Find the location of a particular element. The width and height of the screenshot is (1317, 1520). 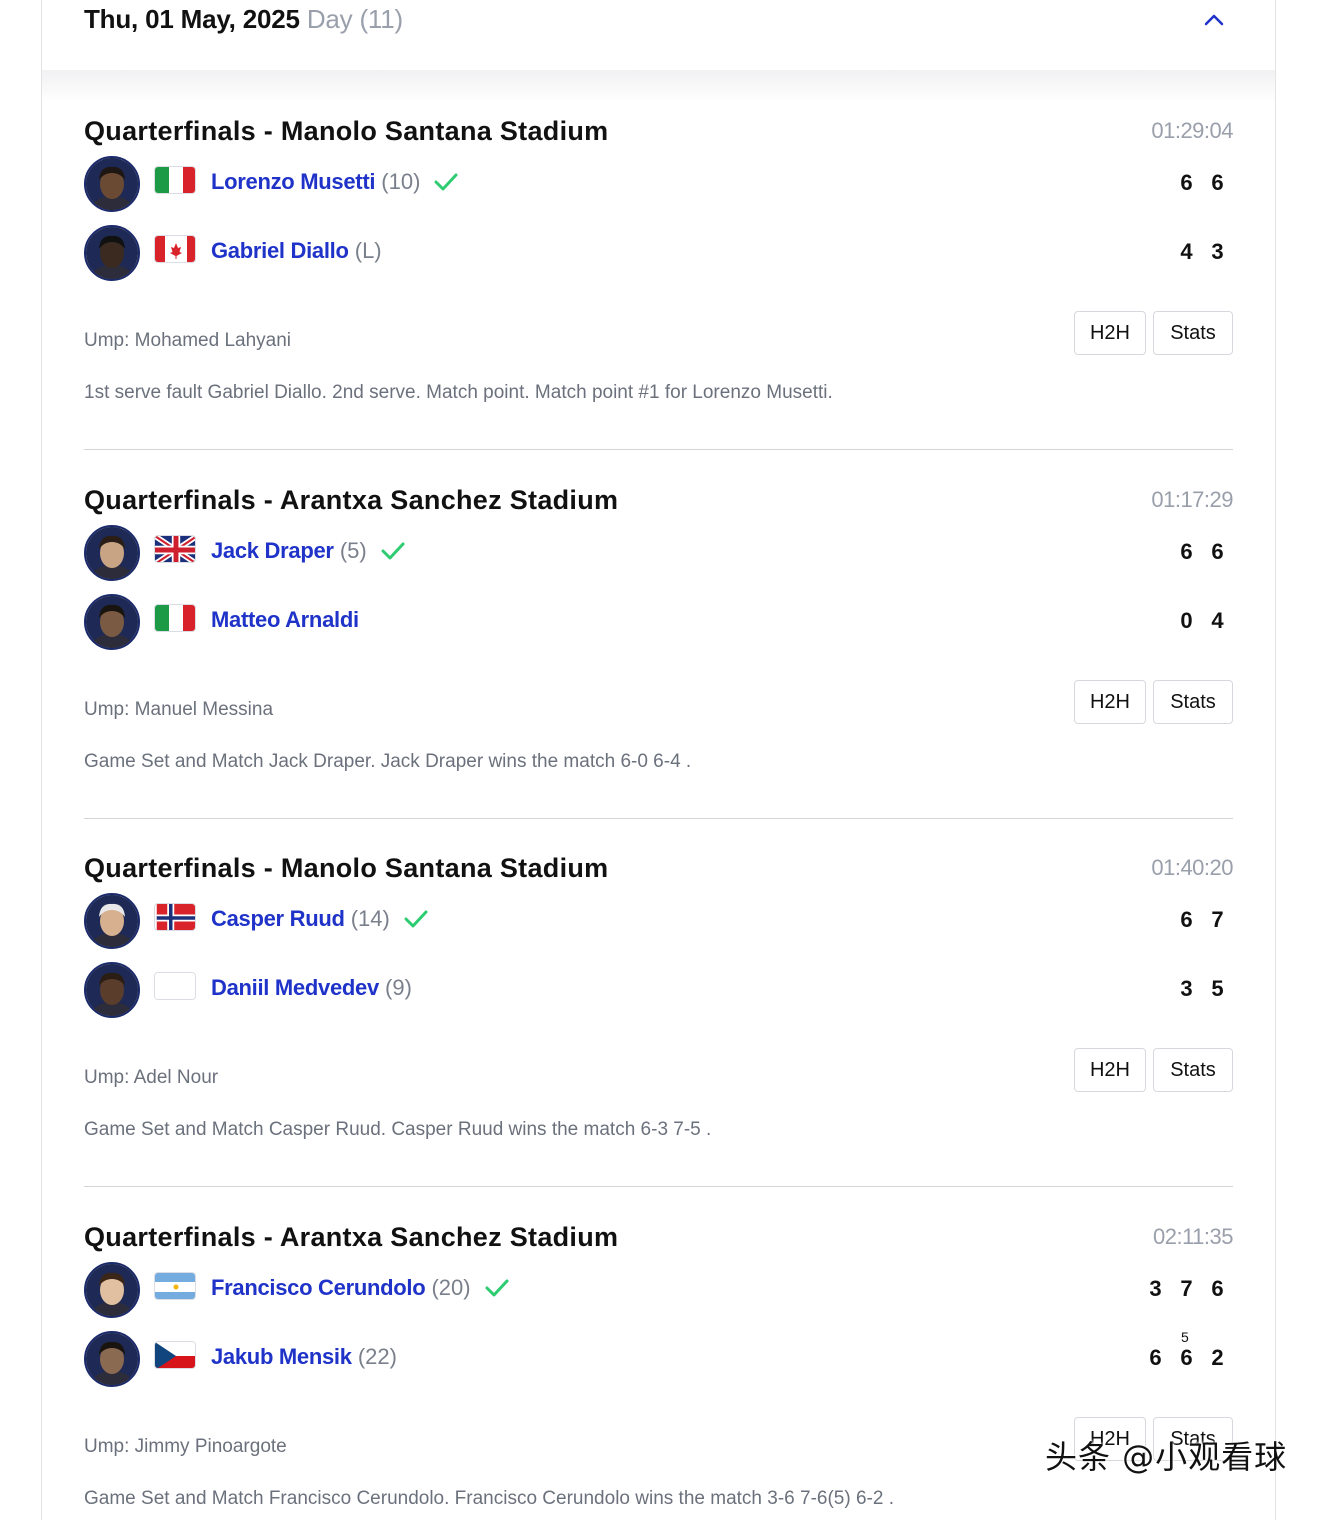

player-name-line: Francisco Cerundolo (20) is located at coordinates (360, 1288).